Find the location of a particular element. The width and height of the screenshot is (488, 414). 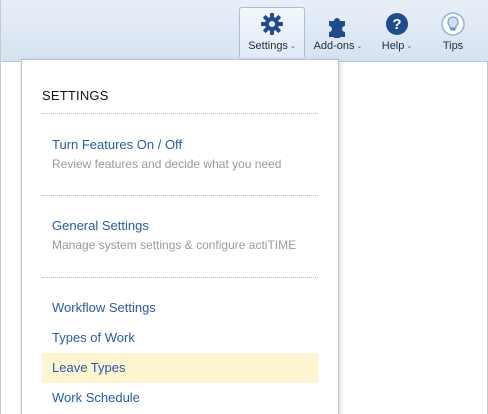

leave-types-item: Leave Types is located at coordinates (180, 368).